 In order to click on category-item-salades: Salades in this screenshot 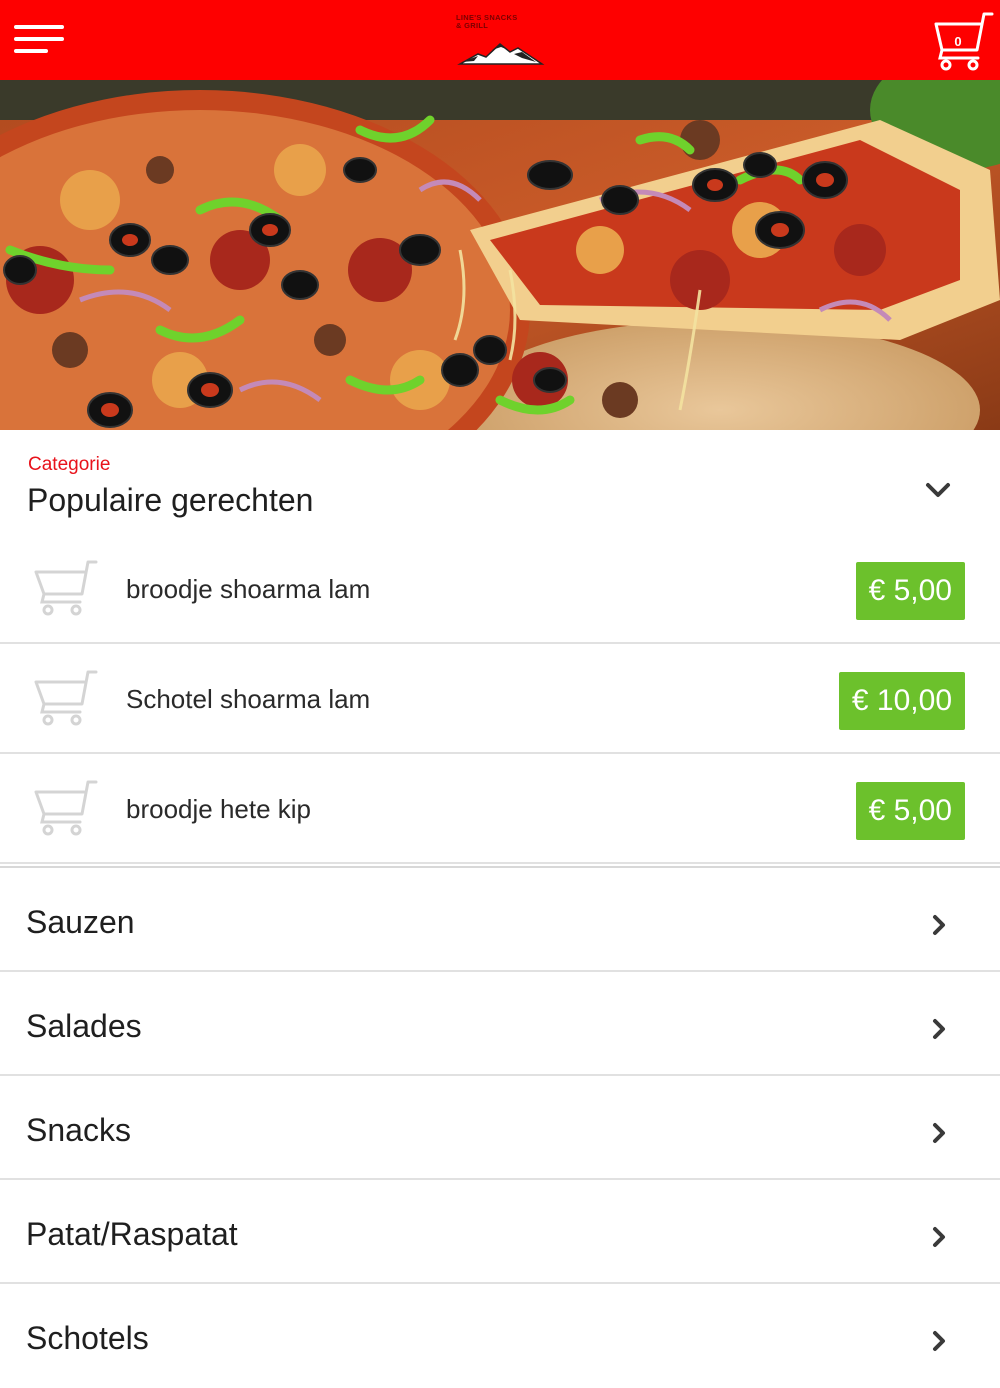, I will do `click(500, 1024)`.